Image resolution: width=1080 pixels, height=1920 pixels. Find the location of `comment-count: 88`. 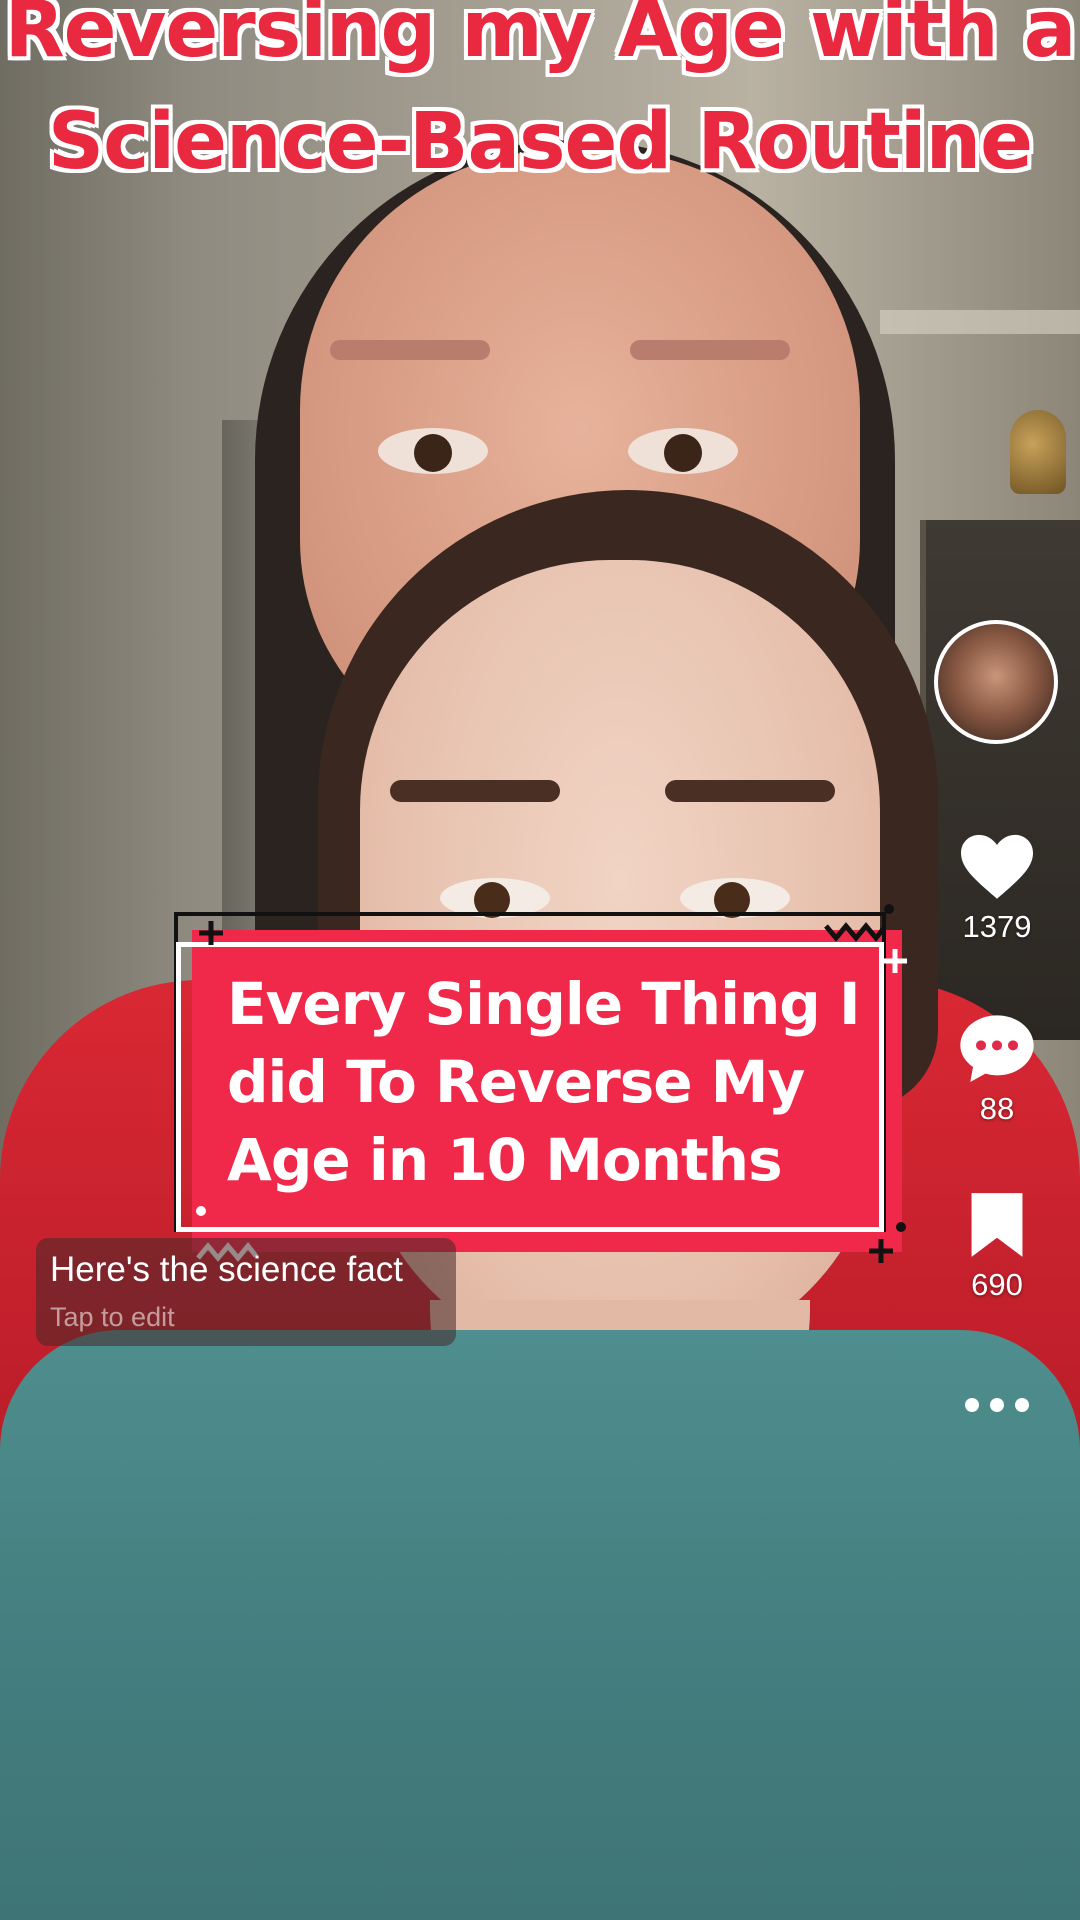

comment-count: 88 is located at coordinates (997, 1108).